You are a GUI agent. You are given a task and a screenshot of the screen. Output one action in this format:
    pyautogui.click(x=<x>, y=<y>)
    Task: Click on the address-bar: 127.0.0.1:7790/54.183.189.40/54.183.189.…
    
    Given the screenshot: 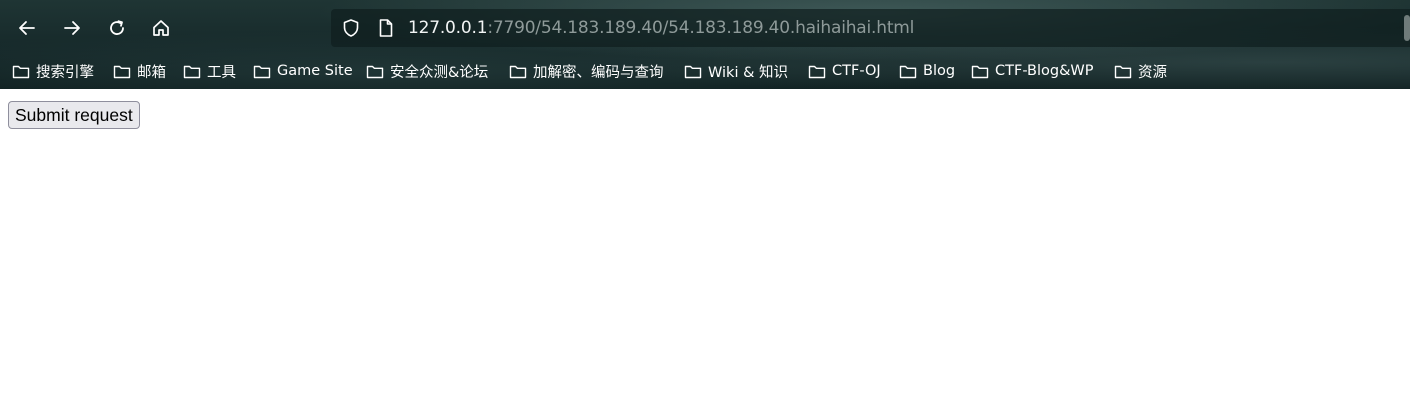 What is the action you would take?
    pyautogui.click(x=870, y=28)
    